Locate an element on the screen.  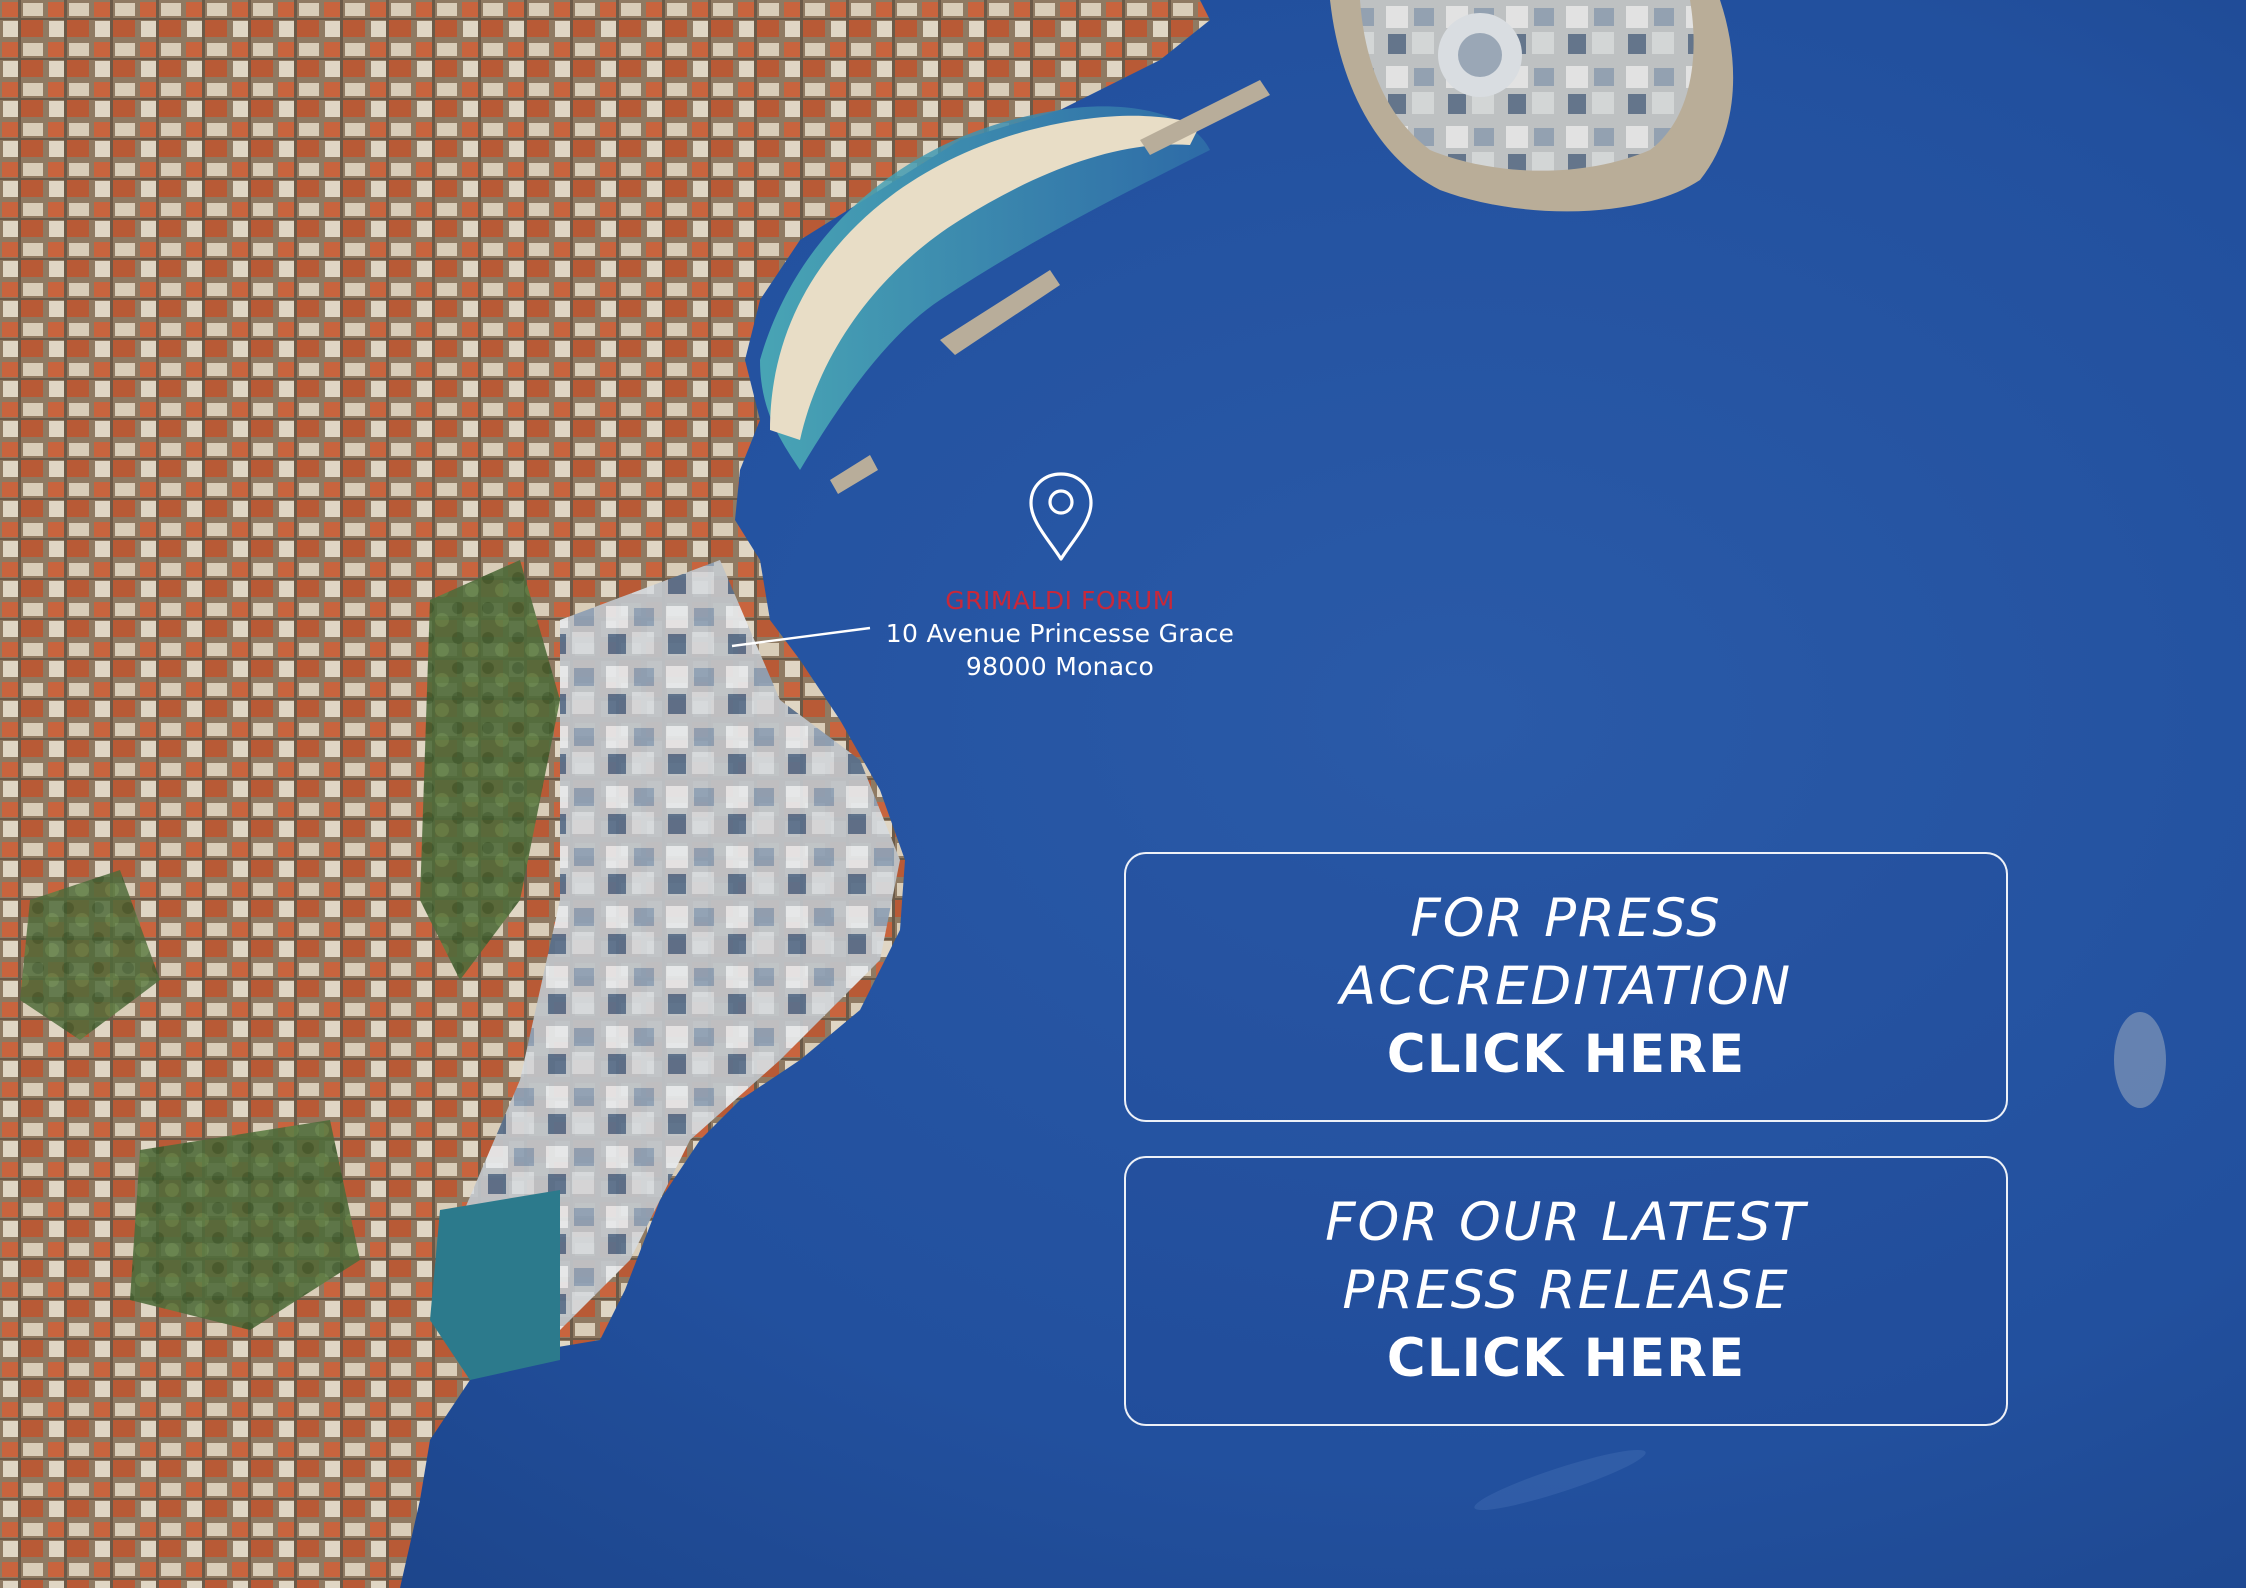
press-release-line2: PRESS RELEASE is located at coordinates (1566, 1290).